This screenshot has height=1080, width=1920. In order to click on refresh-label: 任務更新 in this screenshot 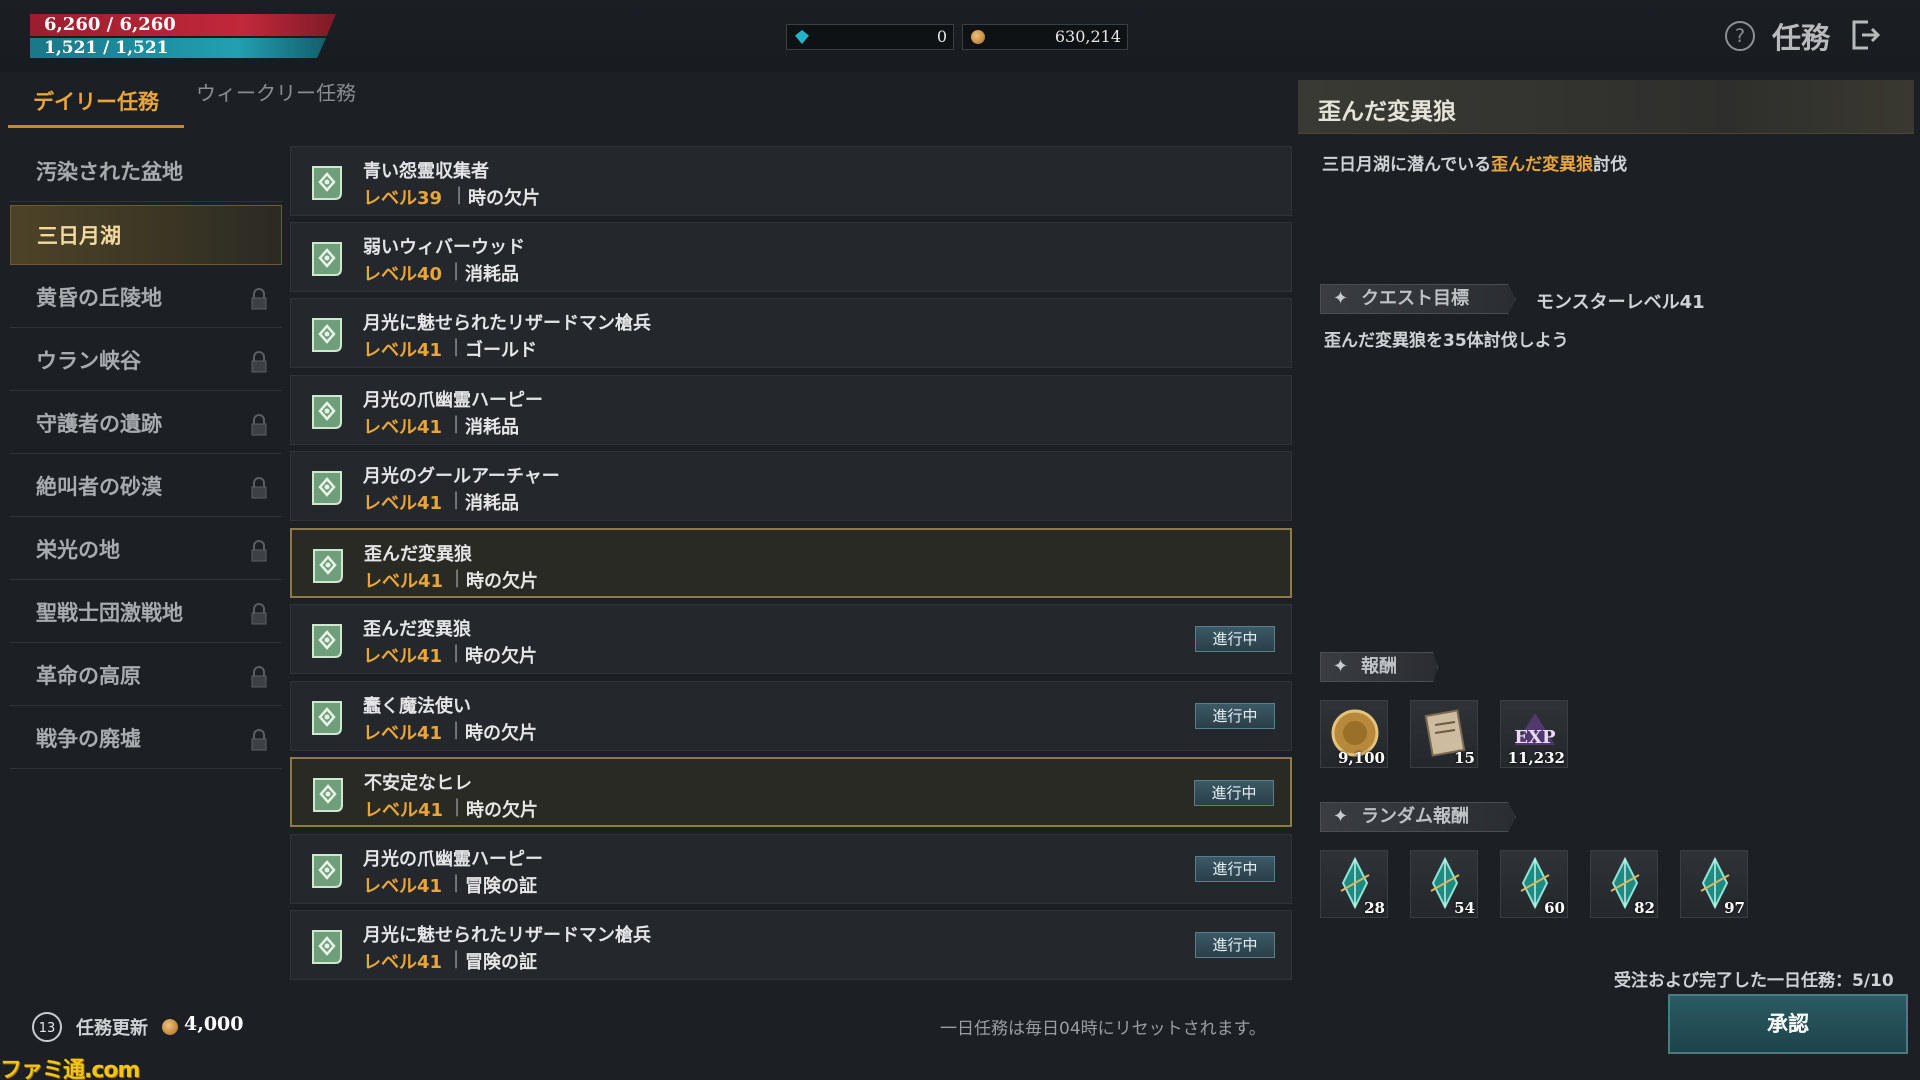, I will do `click(112, 1027)`.